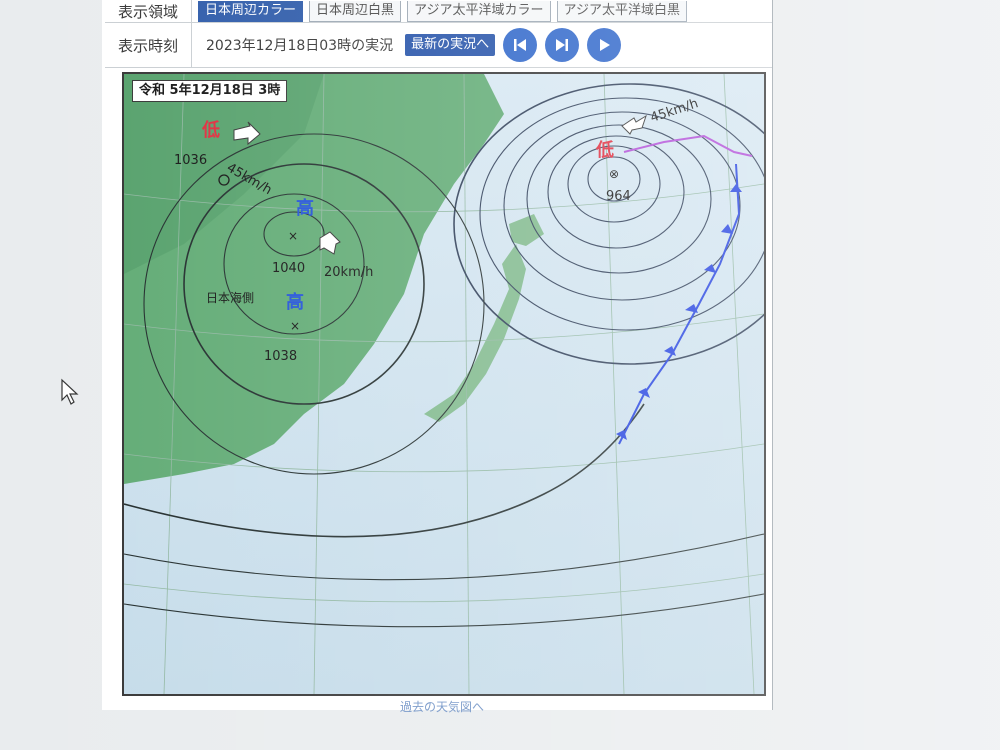 This screenshot has height=750, width=1000. What do you see at coordinates (442, 706) in the screenshot?
I see `past-maps-link: 過去の天気図へ` at bounding box center [442, 706].